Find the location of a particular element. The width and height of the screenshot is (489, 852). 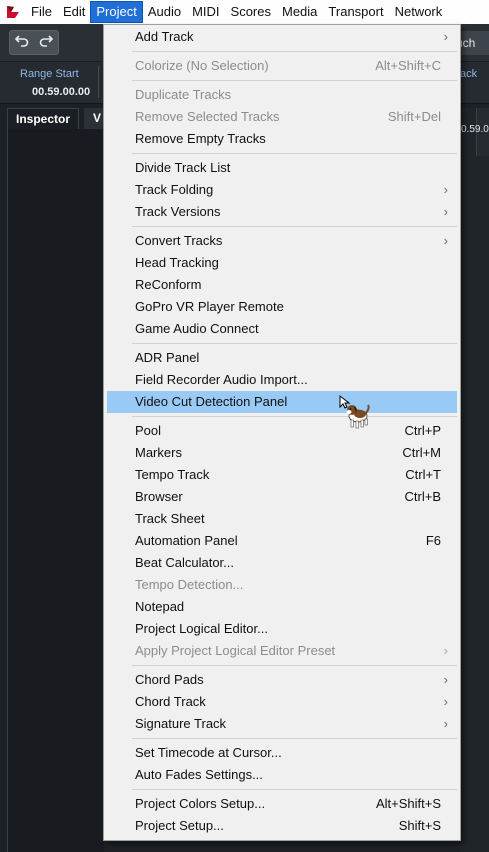

menu-item-label: ADR Panel is located at coordinates (167, 357).